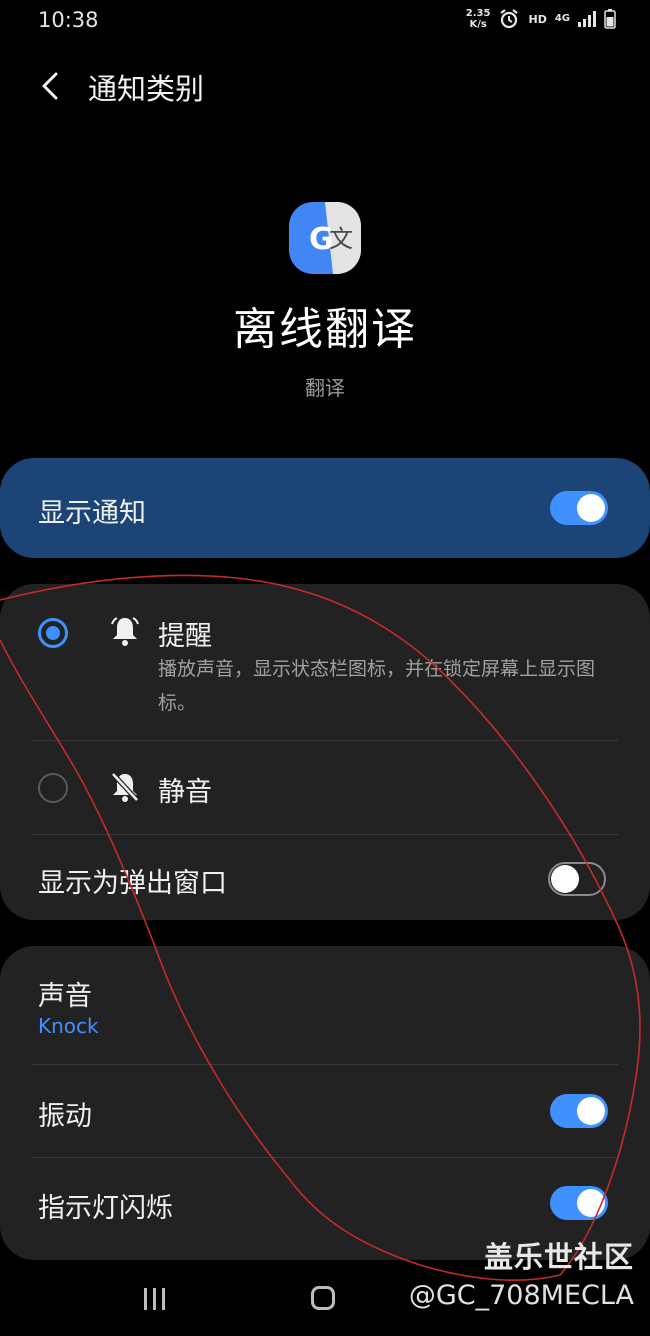 The width and height of the screenshot is (650, 1336). What do you see at coordinates (125, 631) in the screenshot?
I see `bell-icon` at bounding box center [125, 631].